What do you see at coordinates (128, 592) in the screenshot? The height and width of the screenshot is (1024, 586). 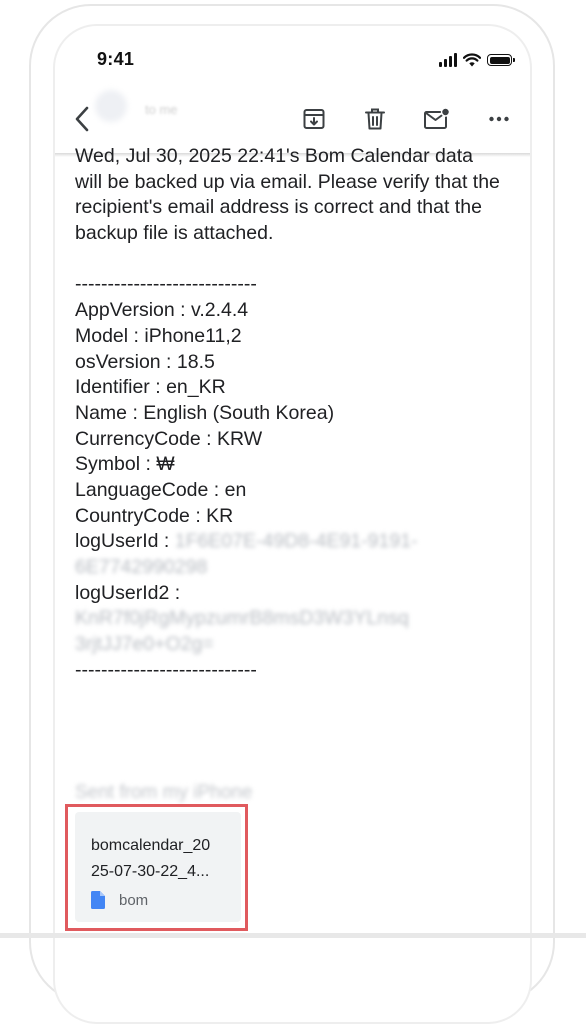 I see `log-user-id2-label: logUserId2 :` at bounding box center [128, 592].